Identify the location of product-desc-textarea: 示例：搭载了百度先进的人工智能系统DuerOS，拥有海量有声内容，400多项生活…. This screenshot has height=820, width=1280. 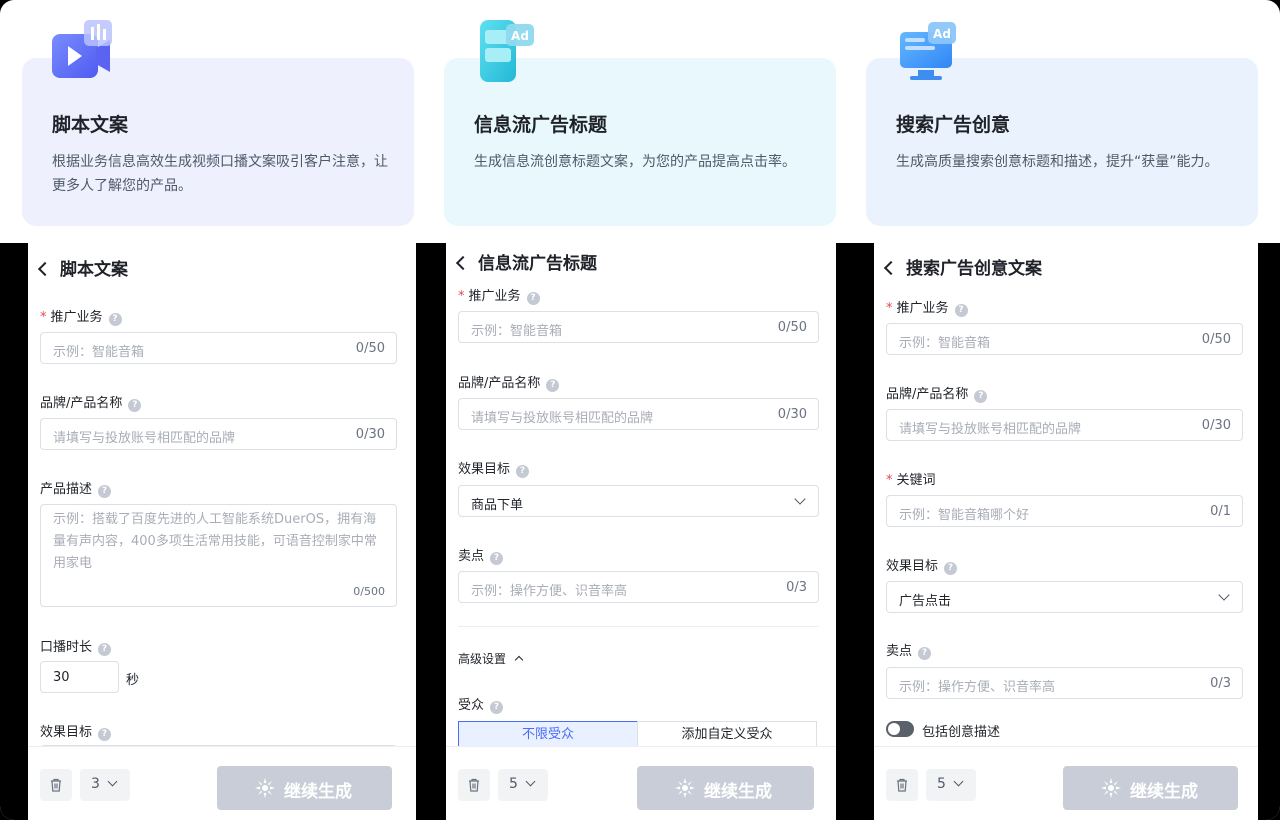
(218, 555).